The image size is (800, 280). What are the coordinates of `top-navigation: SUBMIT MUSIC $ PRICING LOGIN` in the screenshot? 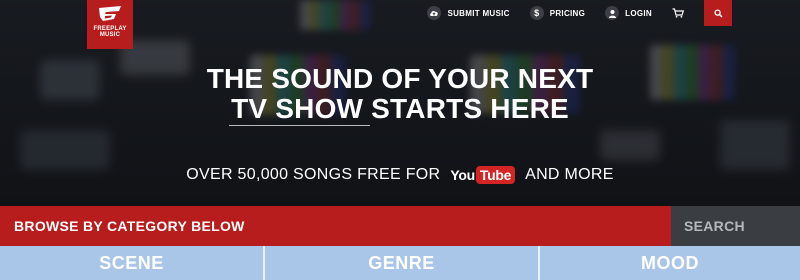 It's located at (613, 13).